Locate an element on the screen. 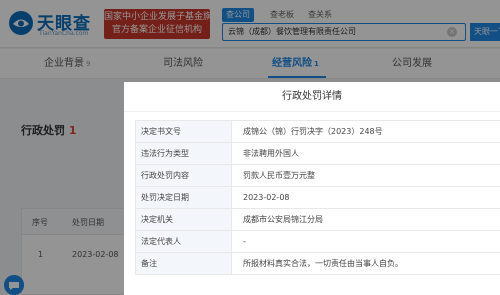 This screenshot has width=500, height=295. detail-value: 非法聘用外国人 is located at coordinates (271, 153).